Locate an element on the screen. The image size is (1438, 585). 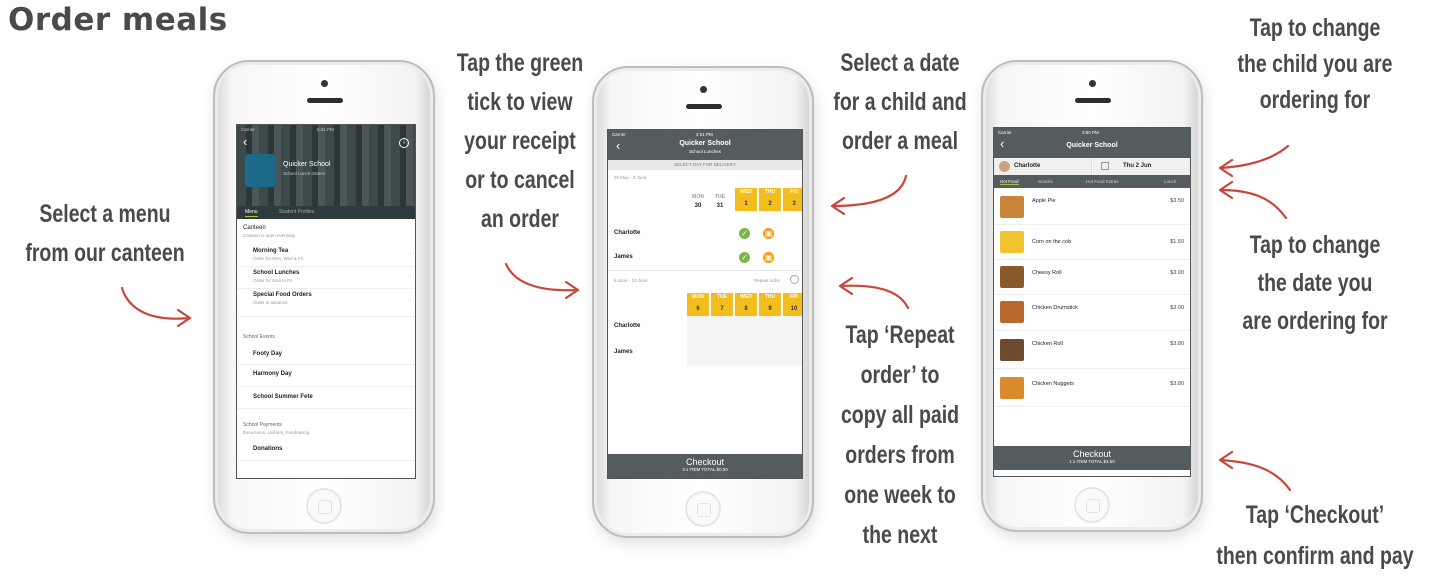
week2-day-tue: TUE is located at coordinates (722, 297).